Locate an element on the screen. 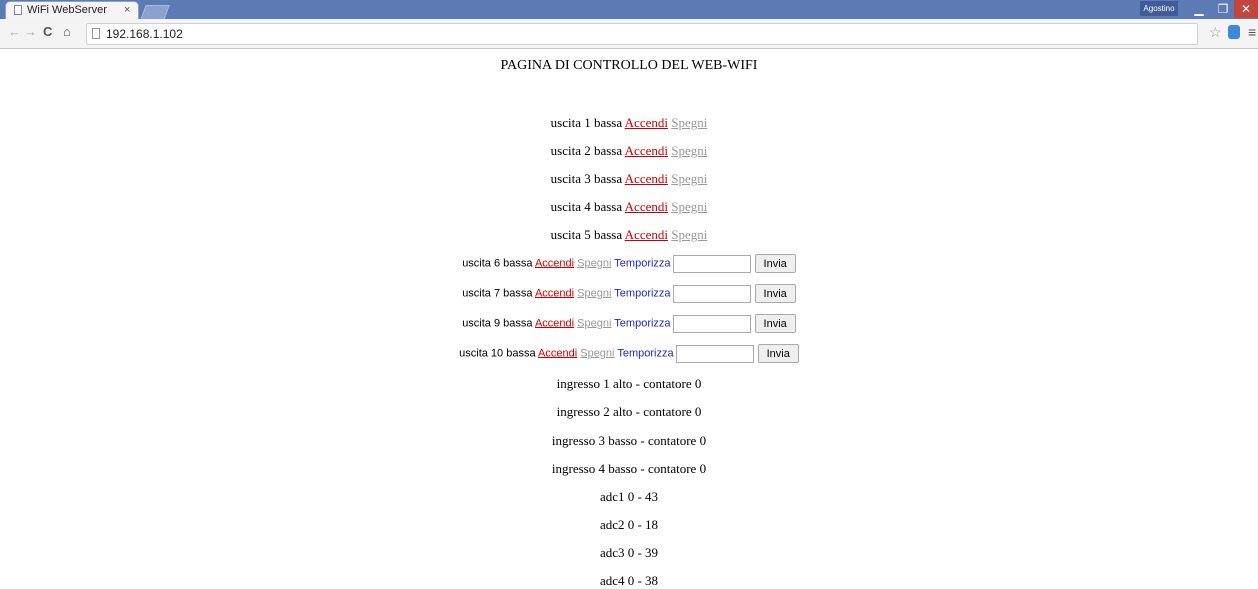  adc-reading: adc1 0 - 43 is located at coordinates (629, 496).